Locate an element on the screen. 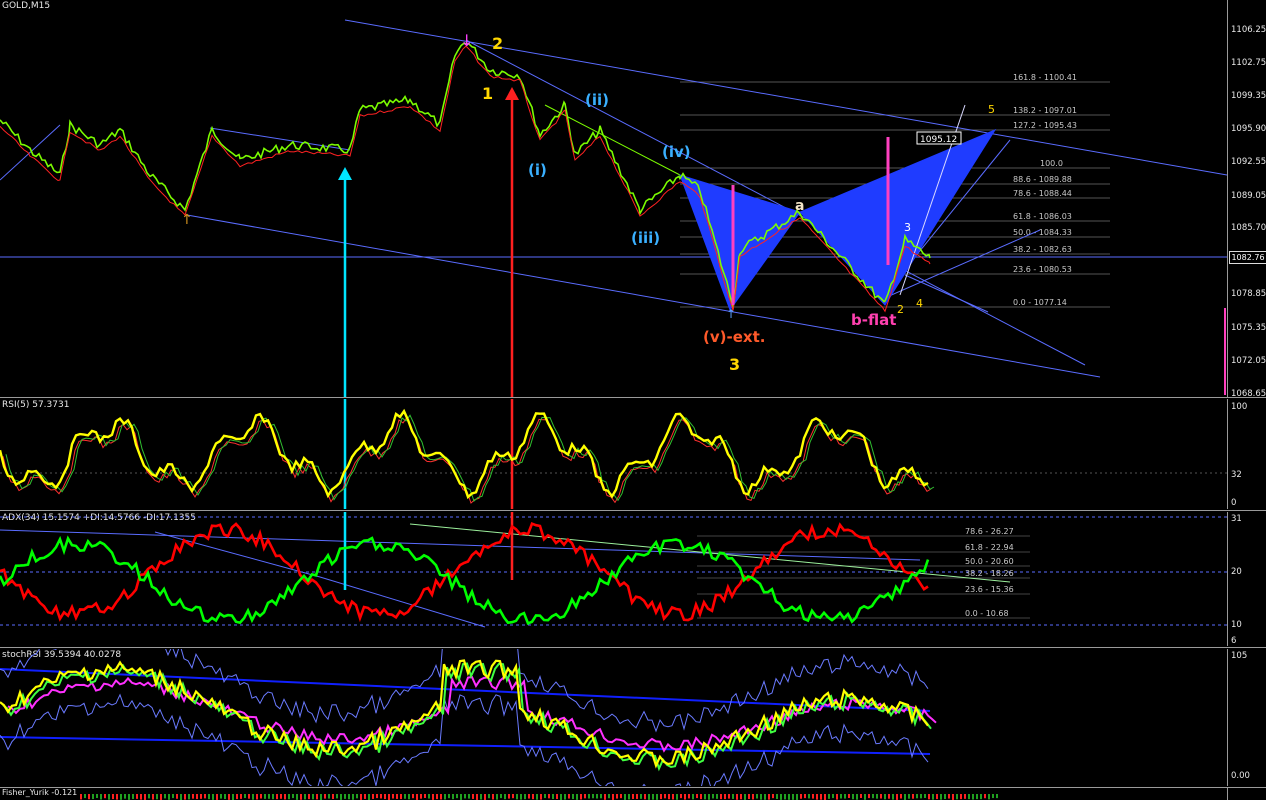 Image resolution: width=1266 pixels, height=800 pixels. fib-level-label: 78.6 - 1088.44 is located at coordinates (1042, 193).